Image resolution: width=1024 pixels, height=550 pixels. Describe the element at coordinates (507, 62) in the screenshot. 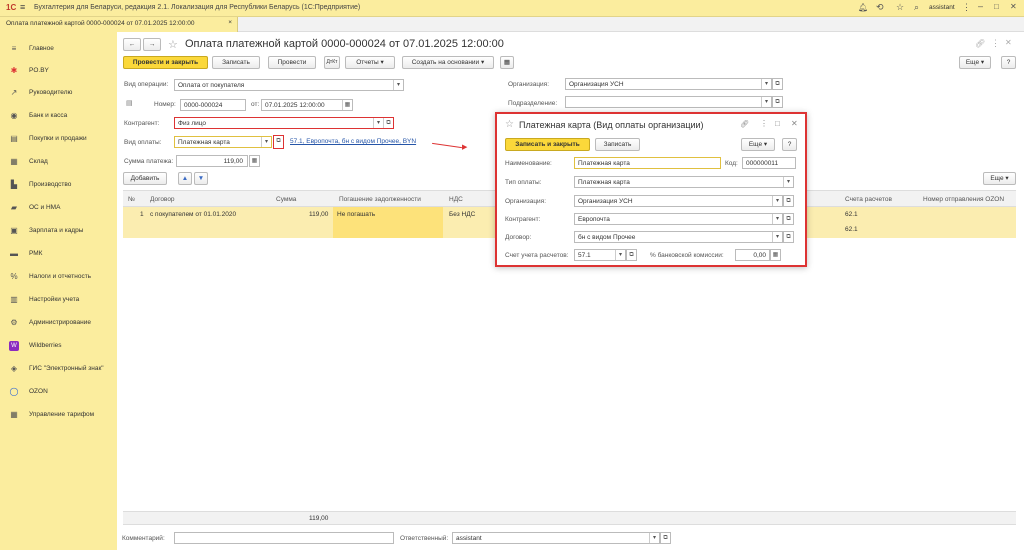

I see `print-icon: ▦` at that location.